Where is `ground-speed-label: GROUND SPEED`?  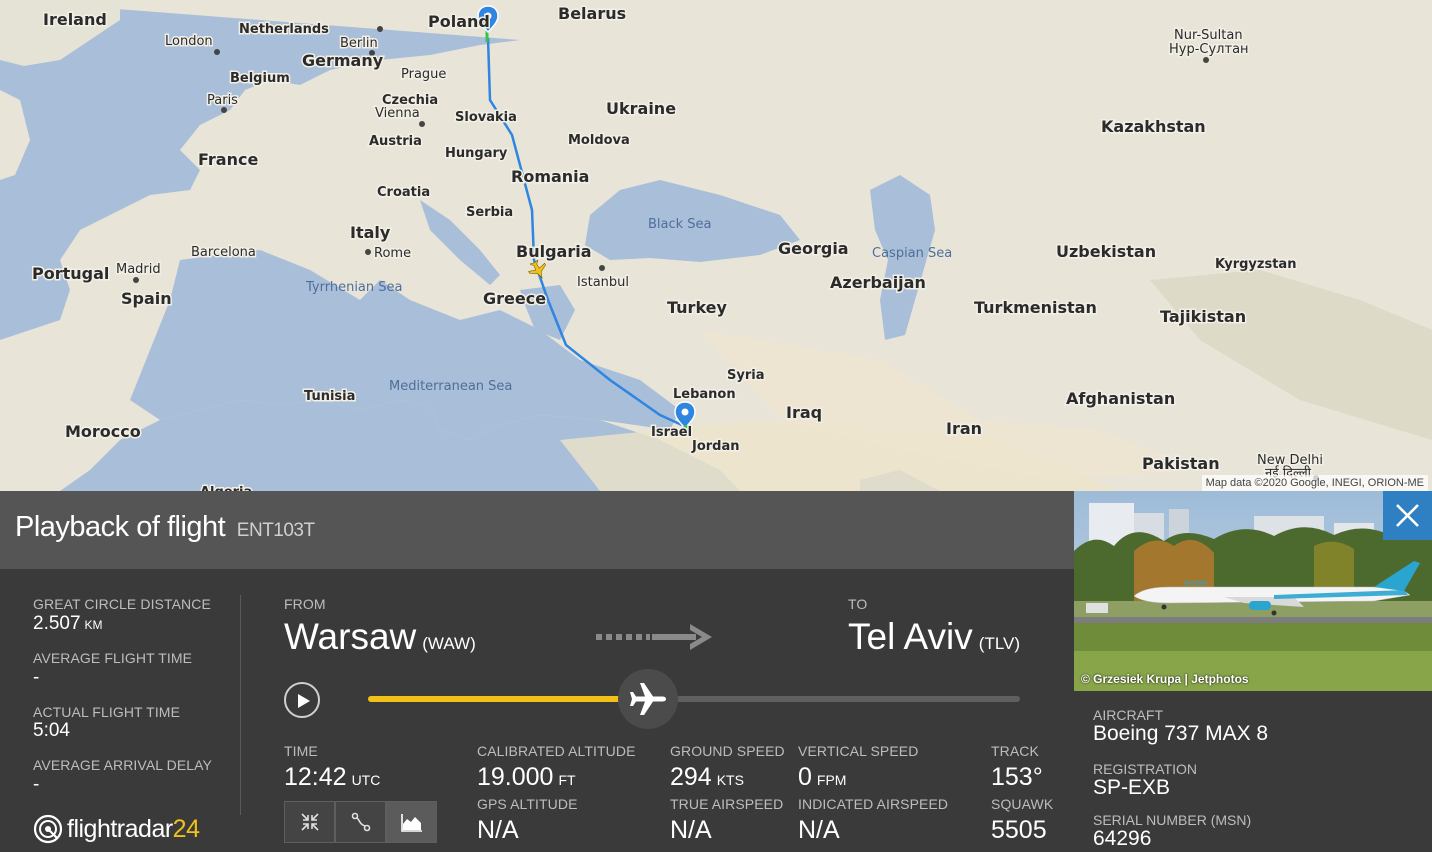 ground-speed-label: GROUND SPEED is located at coordinates (727, 751).